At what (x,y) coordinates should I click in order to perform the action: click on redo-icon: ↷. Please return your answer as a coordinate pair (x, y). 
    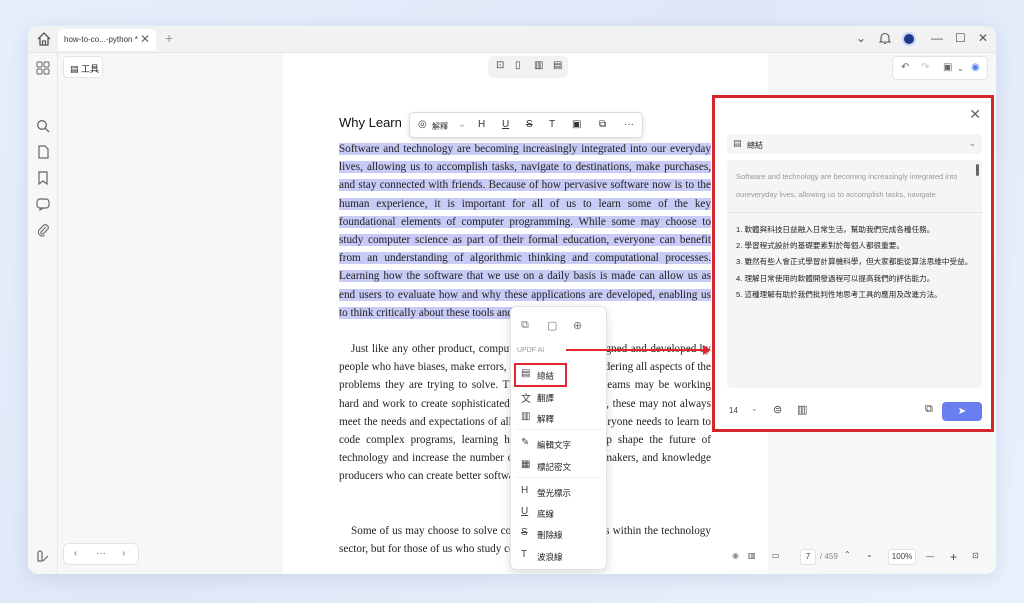
    Looking at the image, I should click on (925, 67).